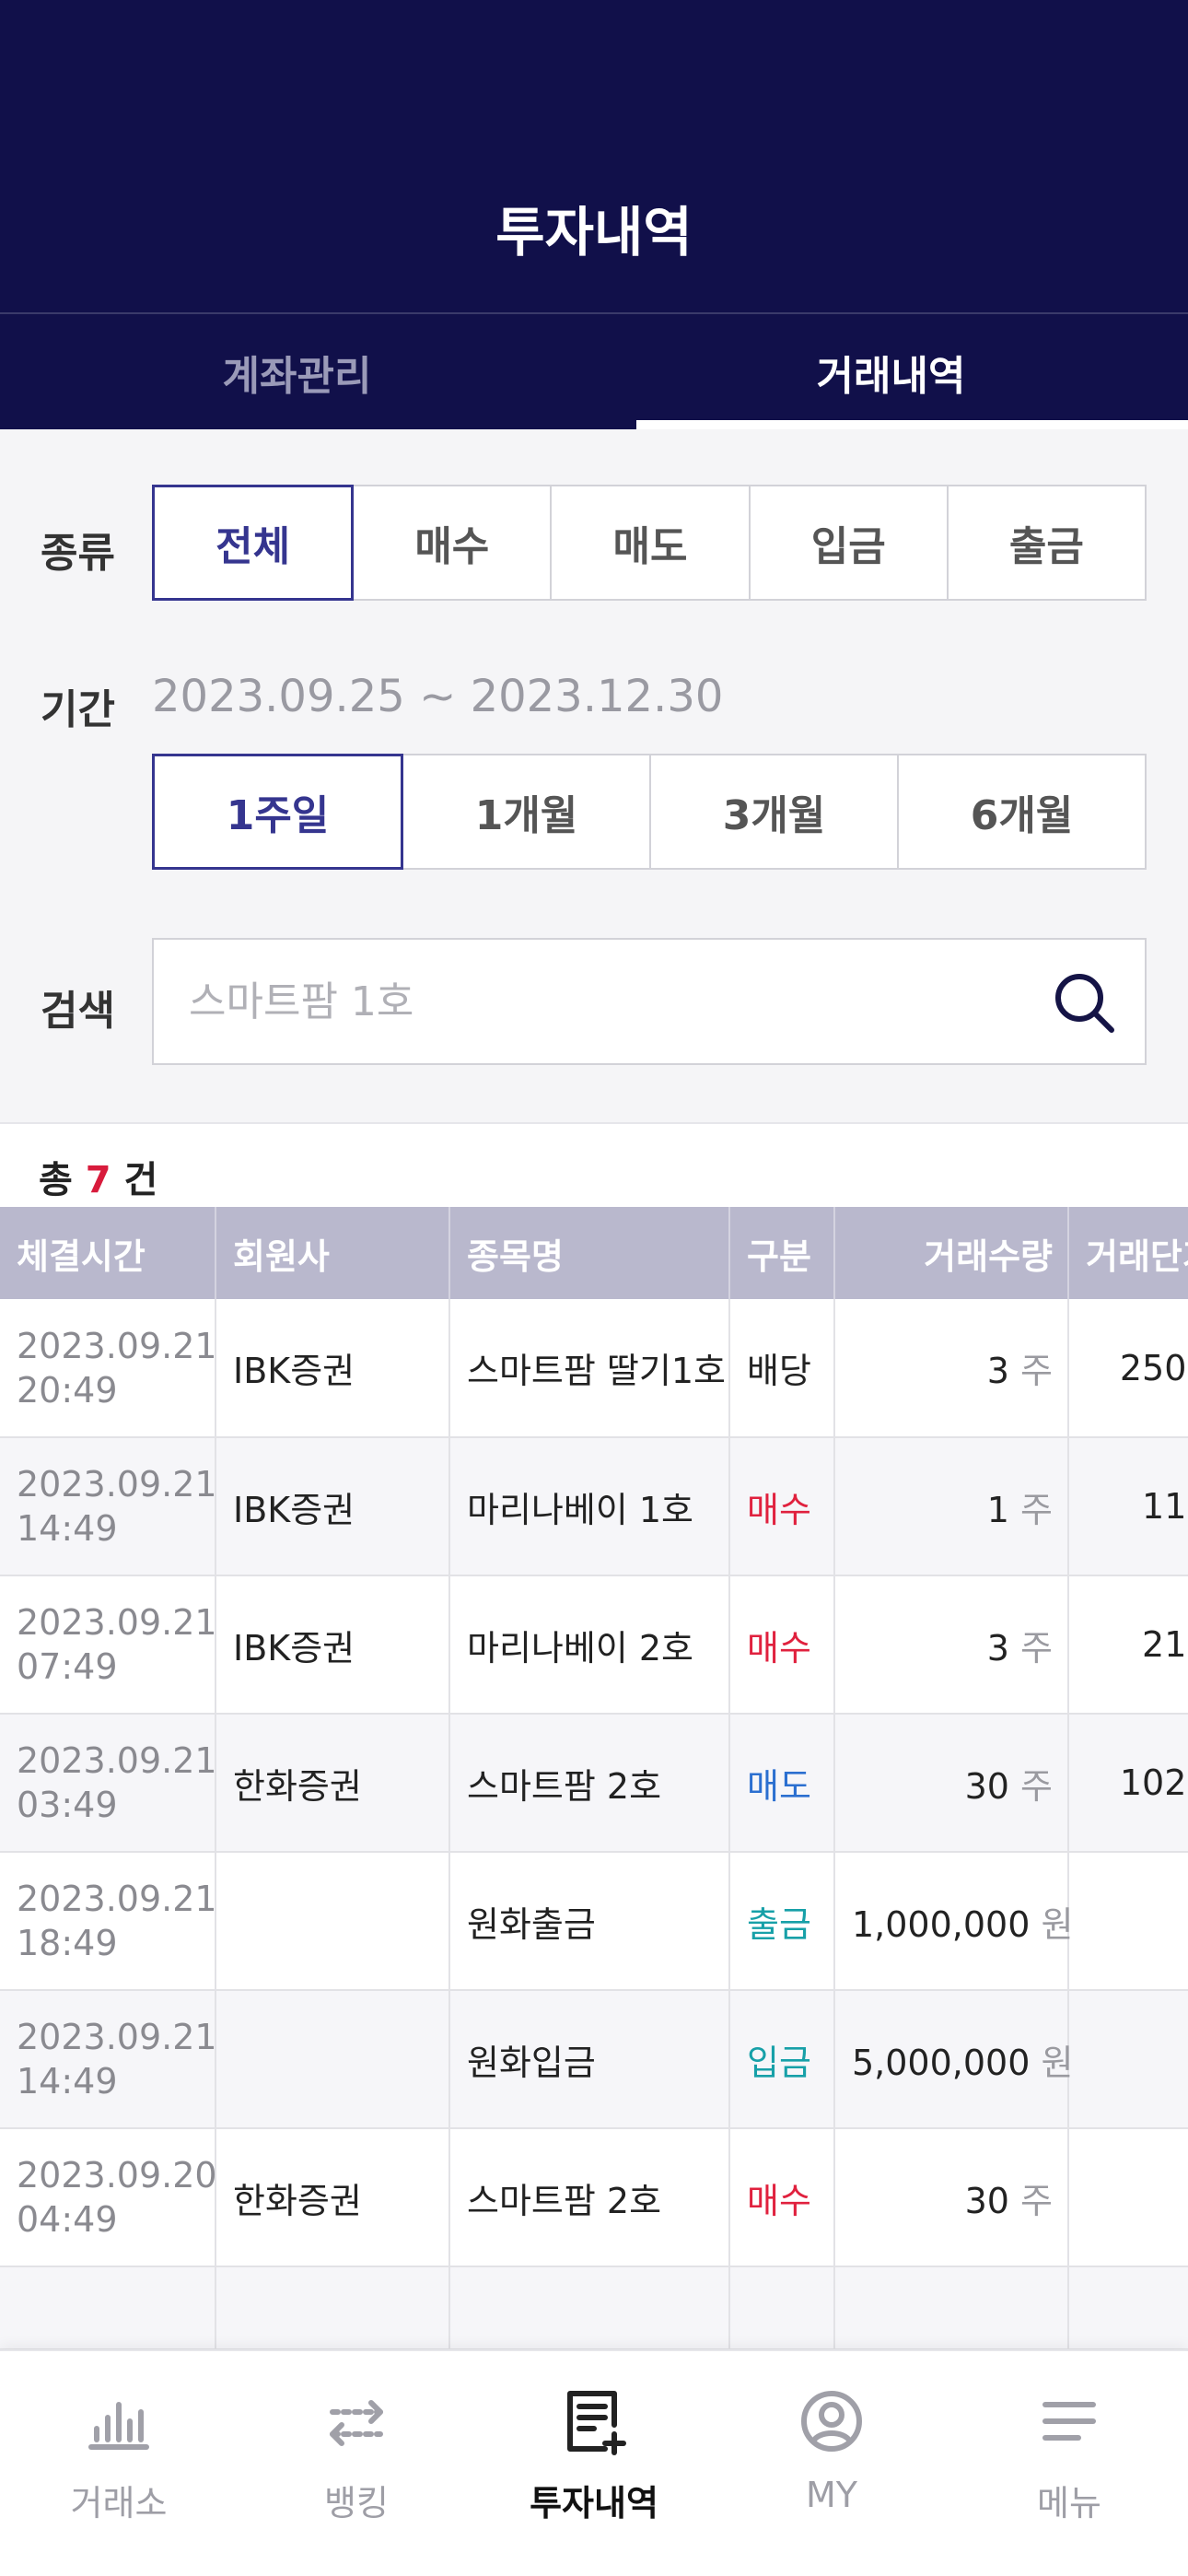 The height and width of the screenshot is (2576, 1188). What do you see at coordinates (594, 1921) in the screenshot?
I see `table-row: 2023.09.21 18:49 원화출금 출금 1,000,000 원` at bounding box center [594, 1921].